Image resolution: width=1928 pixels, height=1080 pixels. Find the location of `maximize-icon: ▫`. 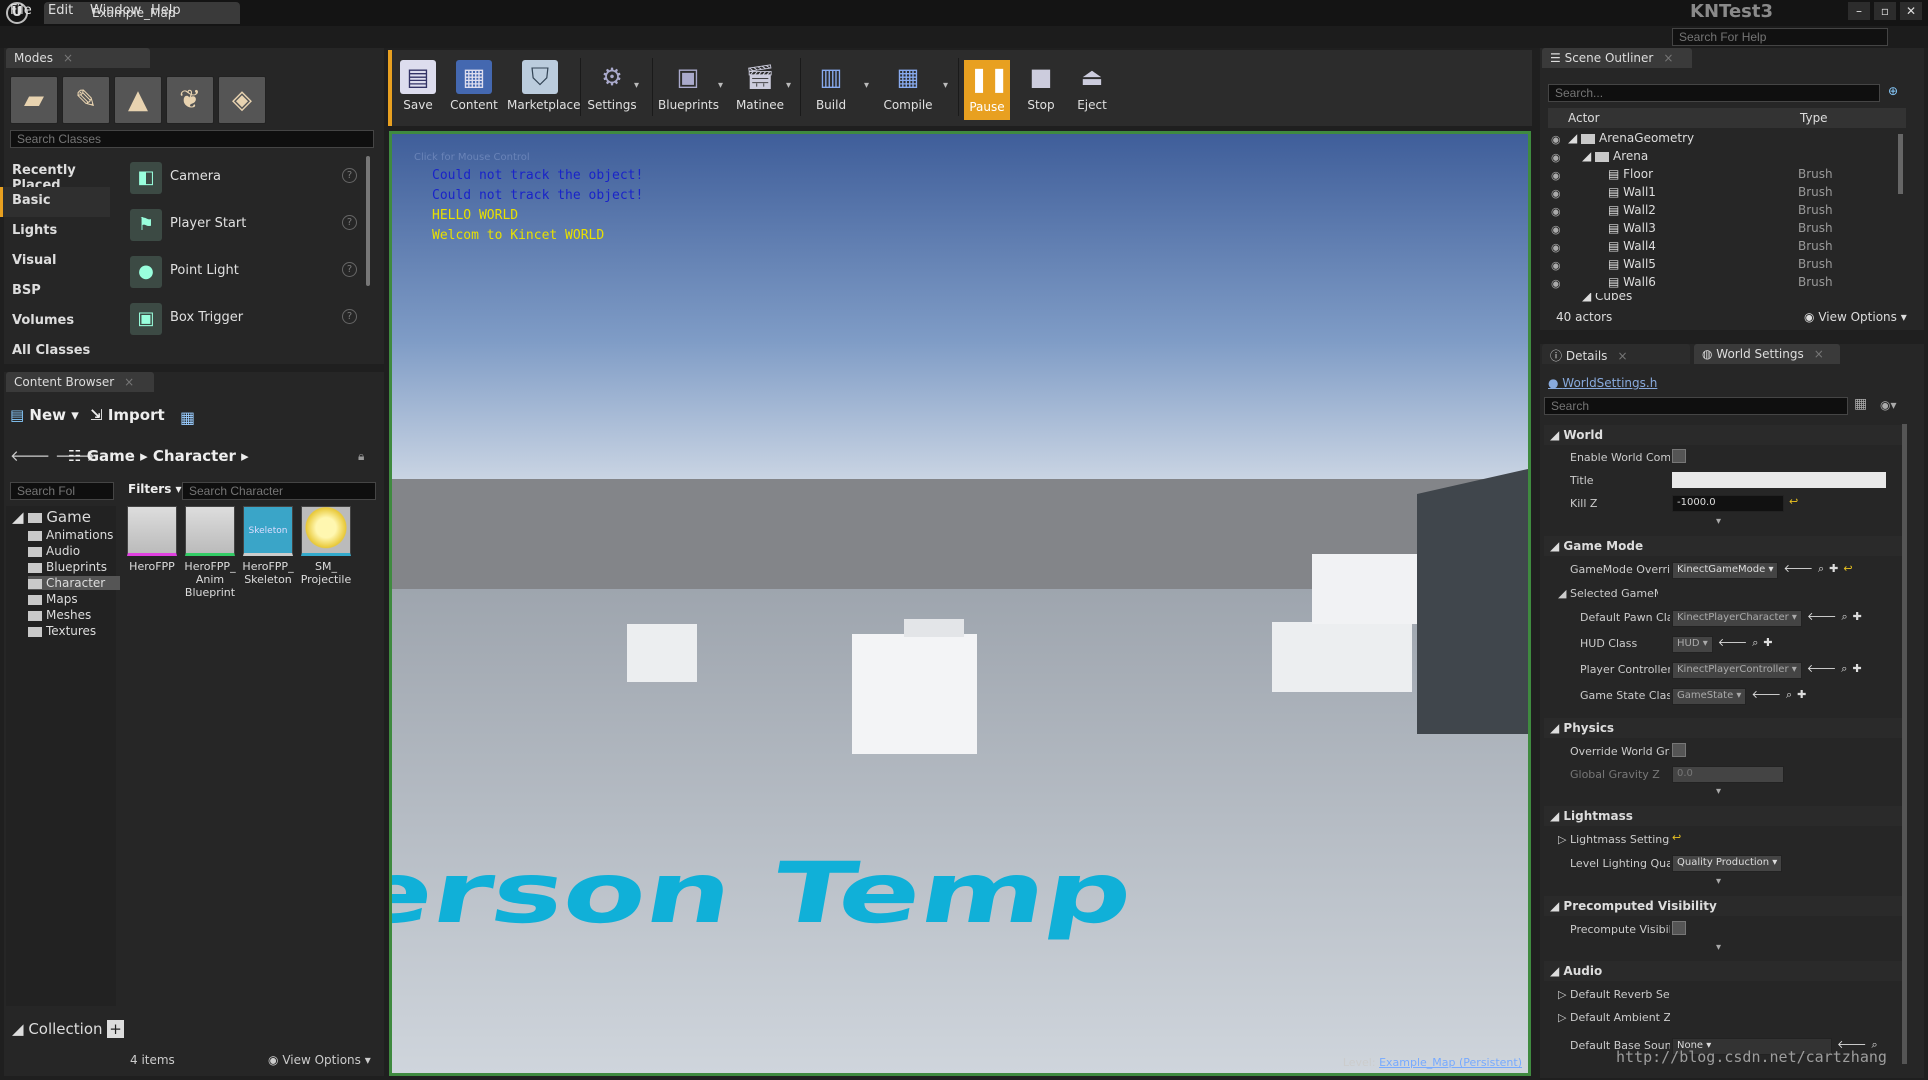

maximize-icon: ▫ is located at coordinates (1885, 11).